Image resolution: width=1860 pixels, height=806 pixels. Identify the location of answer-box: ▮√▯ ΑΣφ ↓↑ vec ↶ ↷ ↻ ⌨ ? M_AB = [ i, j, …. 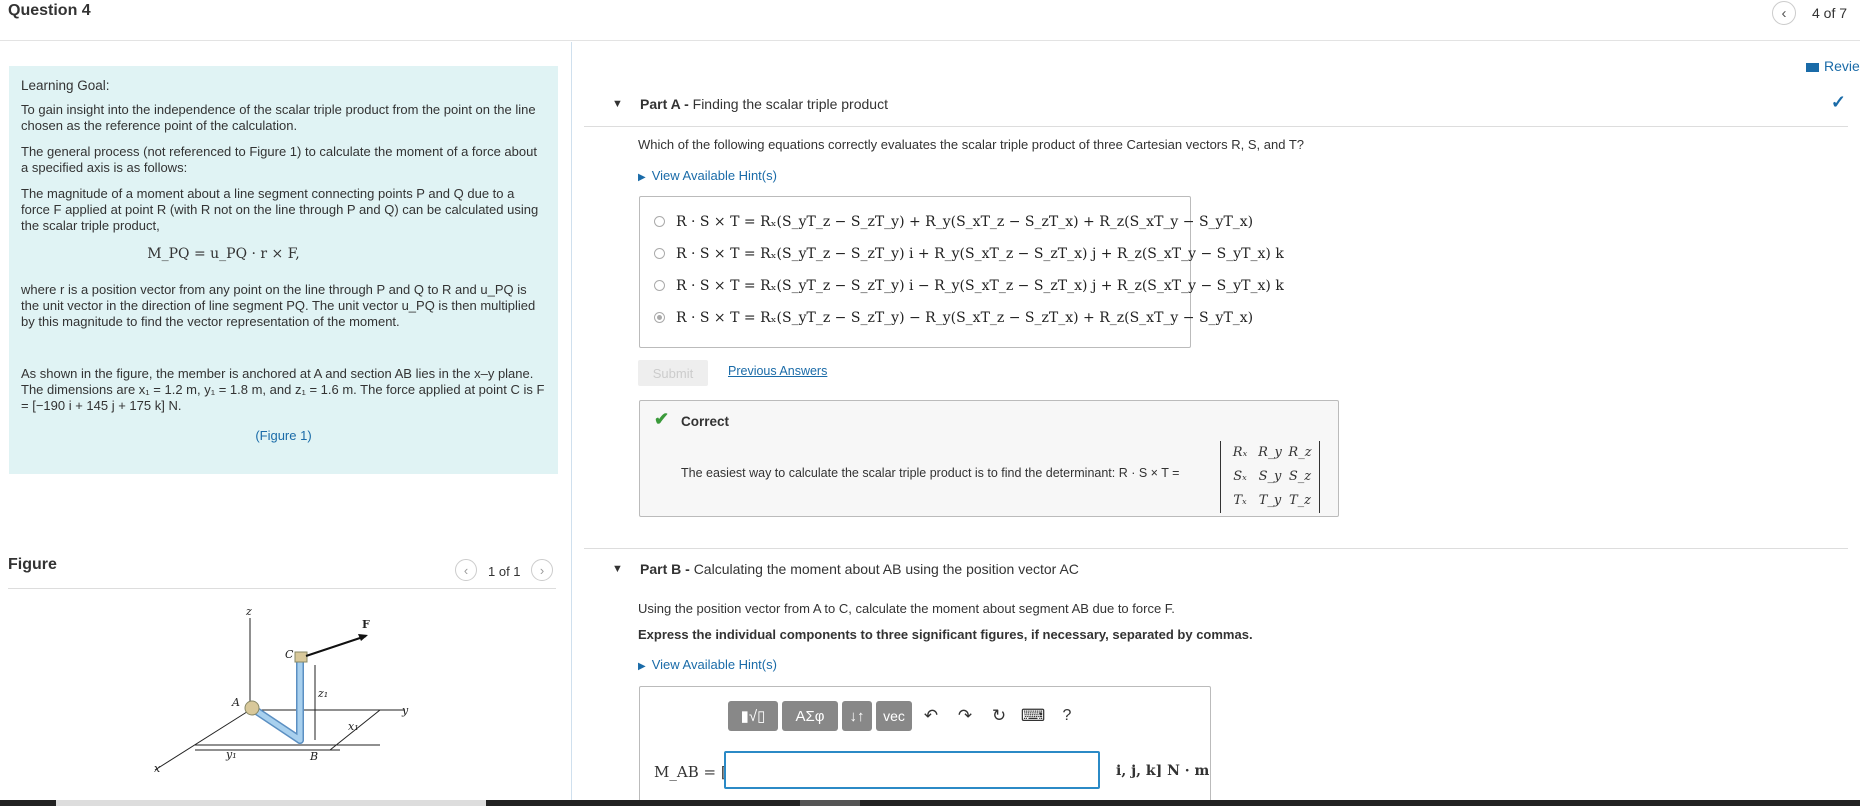
(925, 746).